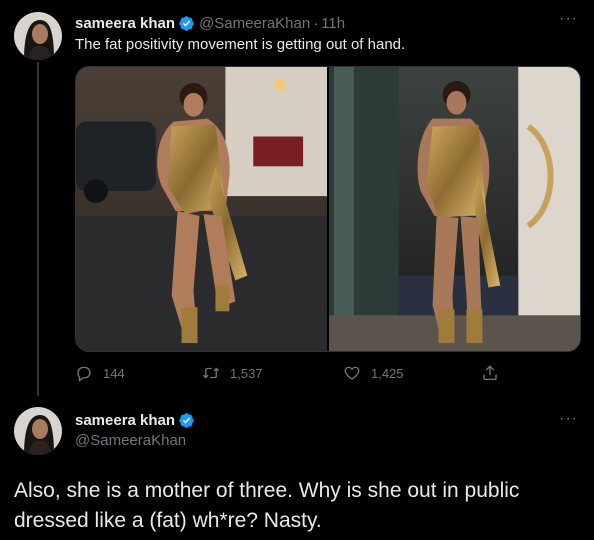 This screenshot has height=540, width=594. What do you see at coordinates (352, 373) in the screenshot?
I see `heart-icon` at bounding box center [352, 373].